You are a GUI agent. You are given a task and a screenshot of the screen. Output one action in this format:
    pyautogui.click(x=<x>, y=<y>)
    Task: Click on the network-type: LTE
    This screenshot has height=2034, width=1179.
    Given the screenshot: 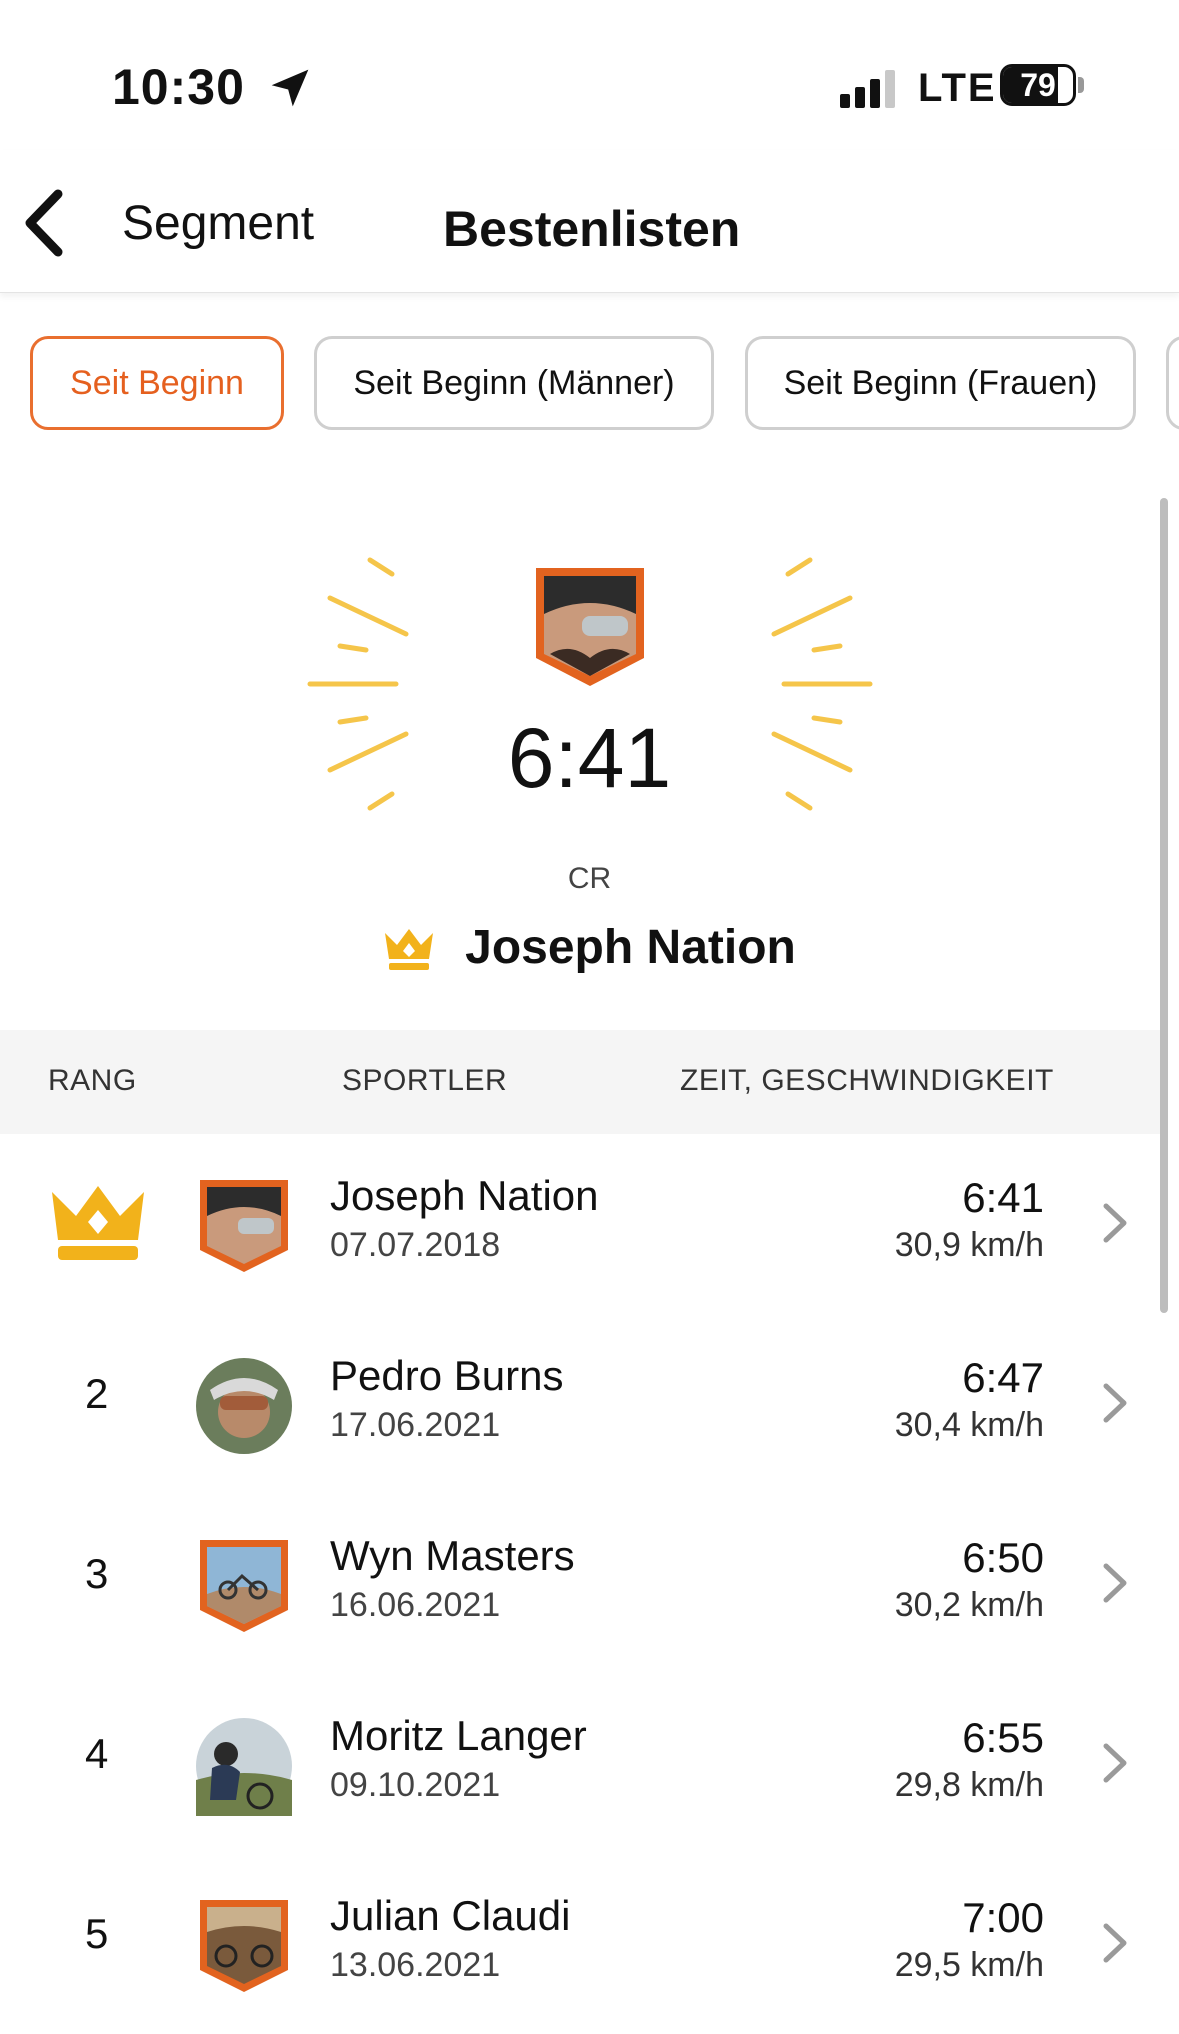 What is the action you would take?
    pyautogui.click(x=957, y=88)
    